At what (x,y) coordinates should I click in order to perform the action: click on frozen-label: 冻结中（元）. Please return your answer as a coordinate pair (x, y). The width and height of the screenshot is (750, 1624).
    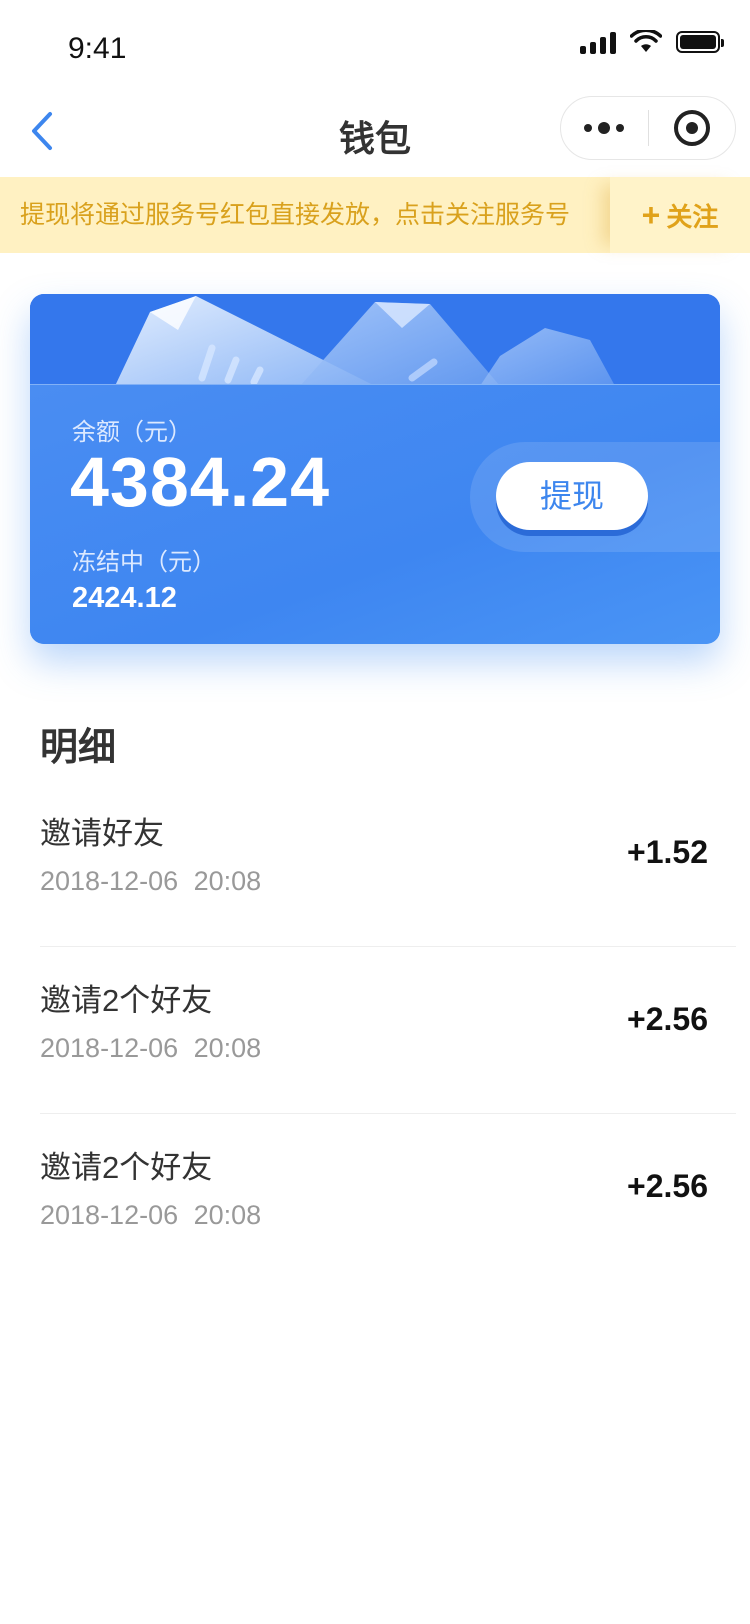
    Looking at the image, I should click on (144, 562).